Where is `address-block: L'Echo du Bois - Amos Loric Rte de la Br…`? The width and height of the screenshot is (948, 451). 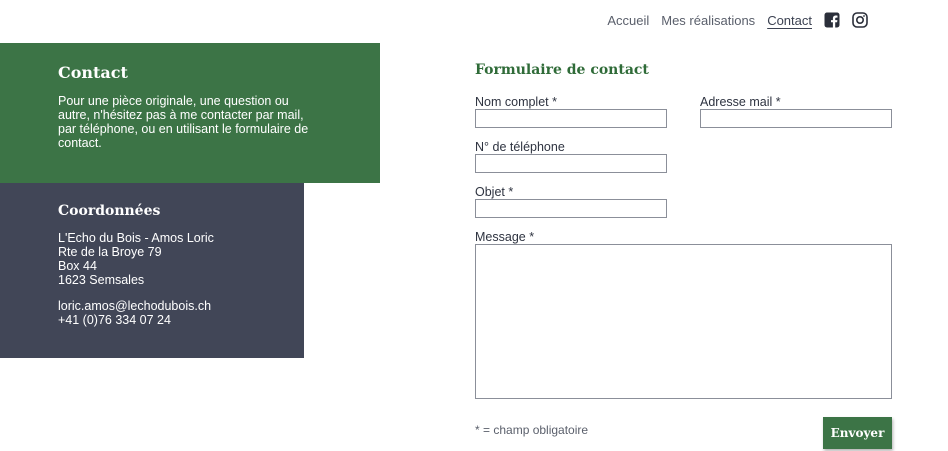 address-block: L'Echo du Bois - Amos Loric Rte de la Br… is located at coordinates (181, 279).